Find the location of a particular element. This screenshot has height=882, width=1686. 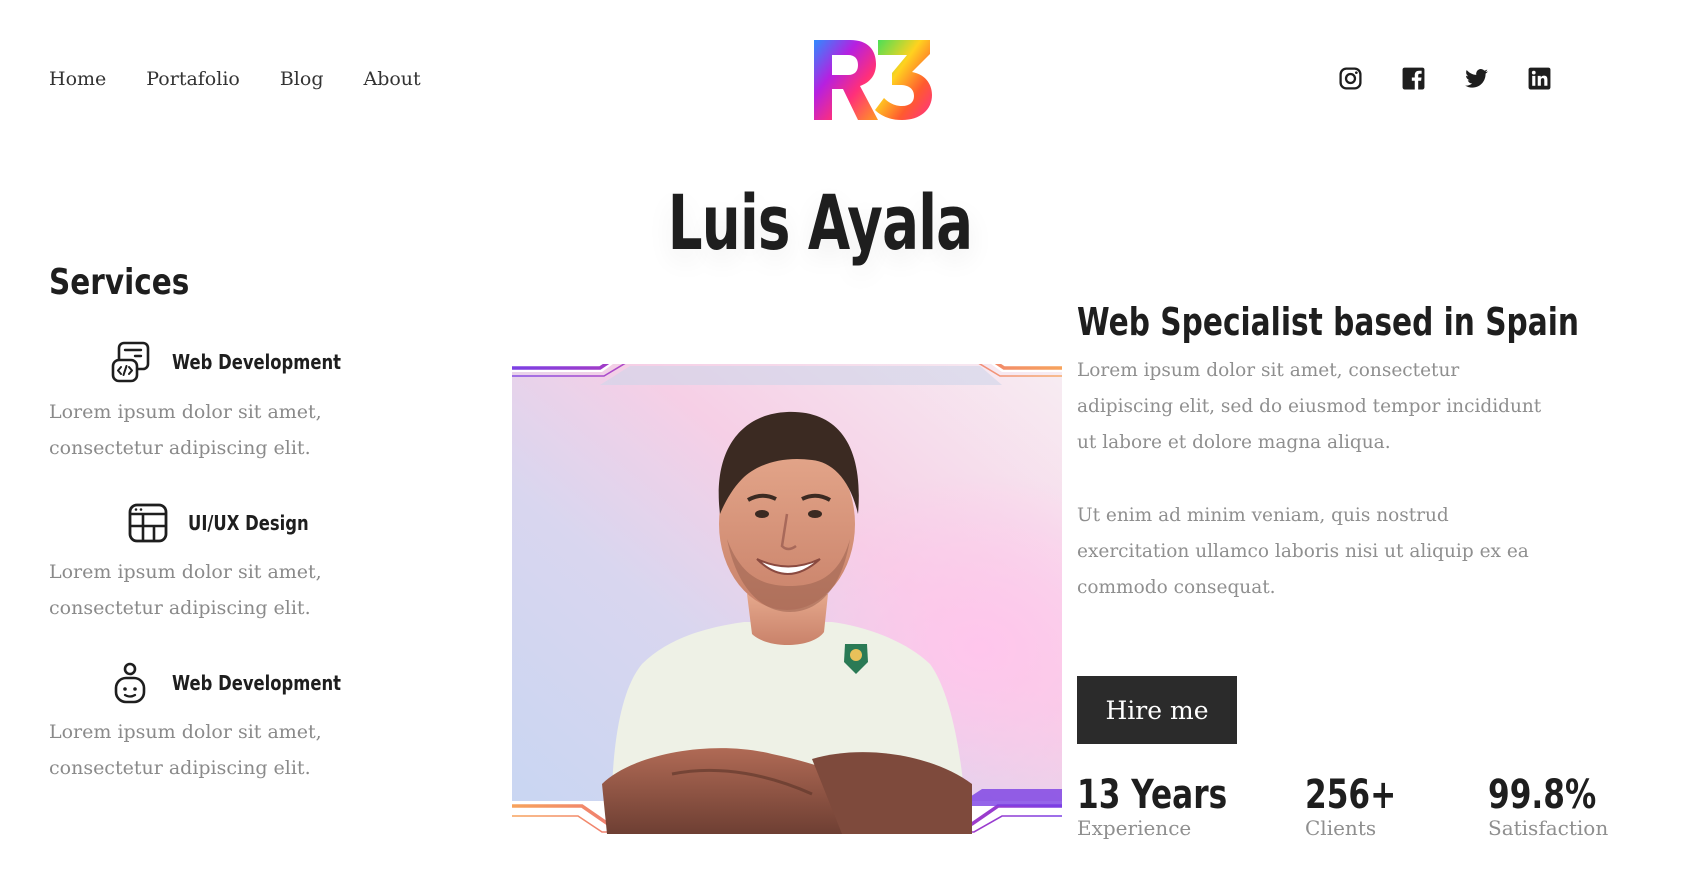

code-window-icon is located at coordinates (130, 362).